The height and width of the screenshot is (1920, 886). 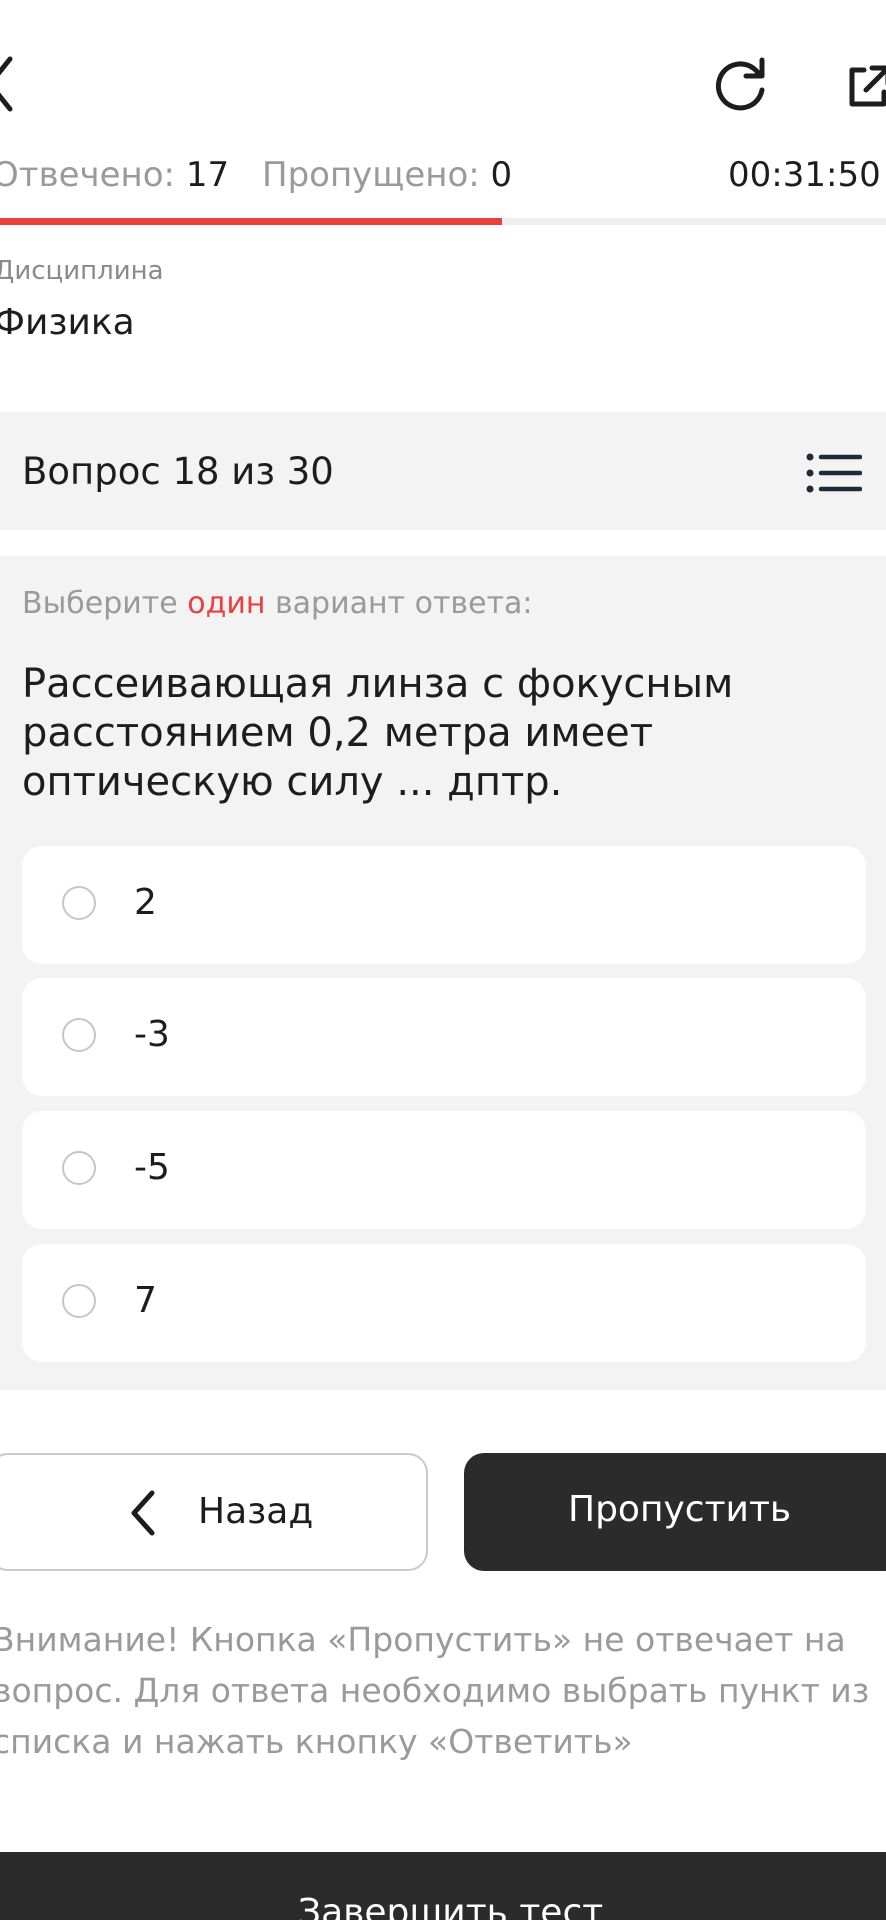 I want to click on question-header: Вопрос 18 из 30, so click(x=443, y=471).